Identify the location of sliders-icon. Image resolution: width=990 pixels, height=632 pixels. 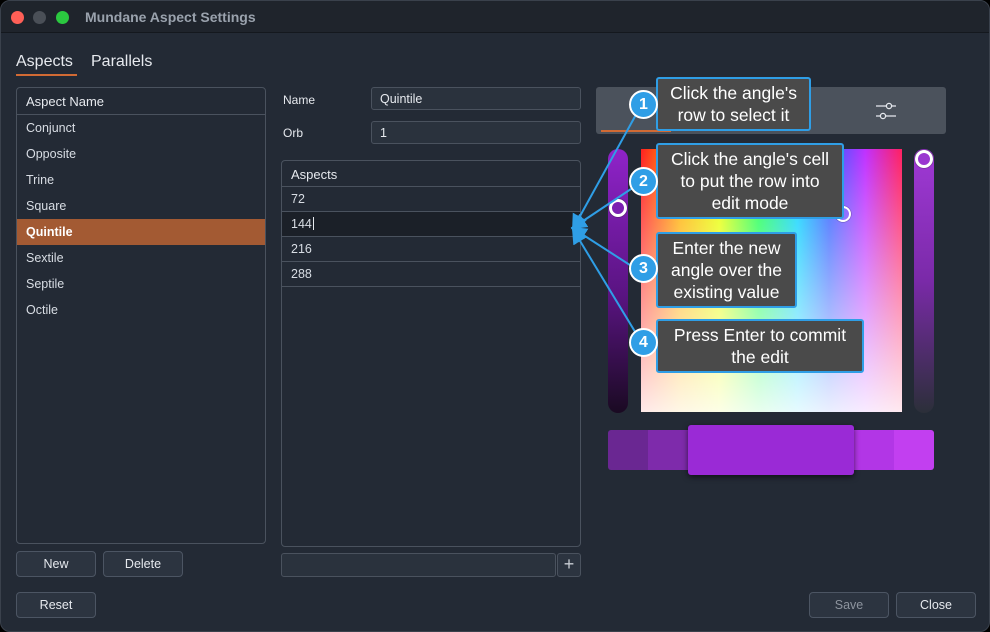
(886, 111).